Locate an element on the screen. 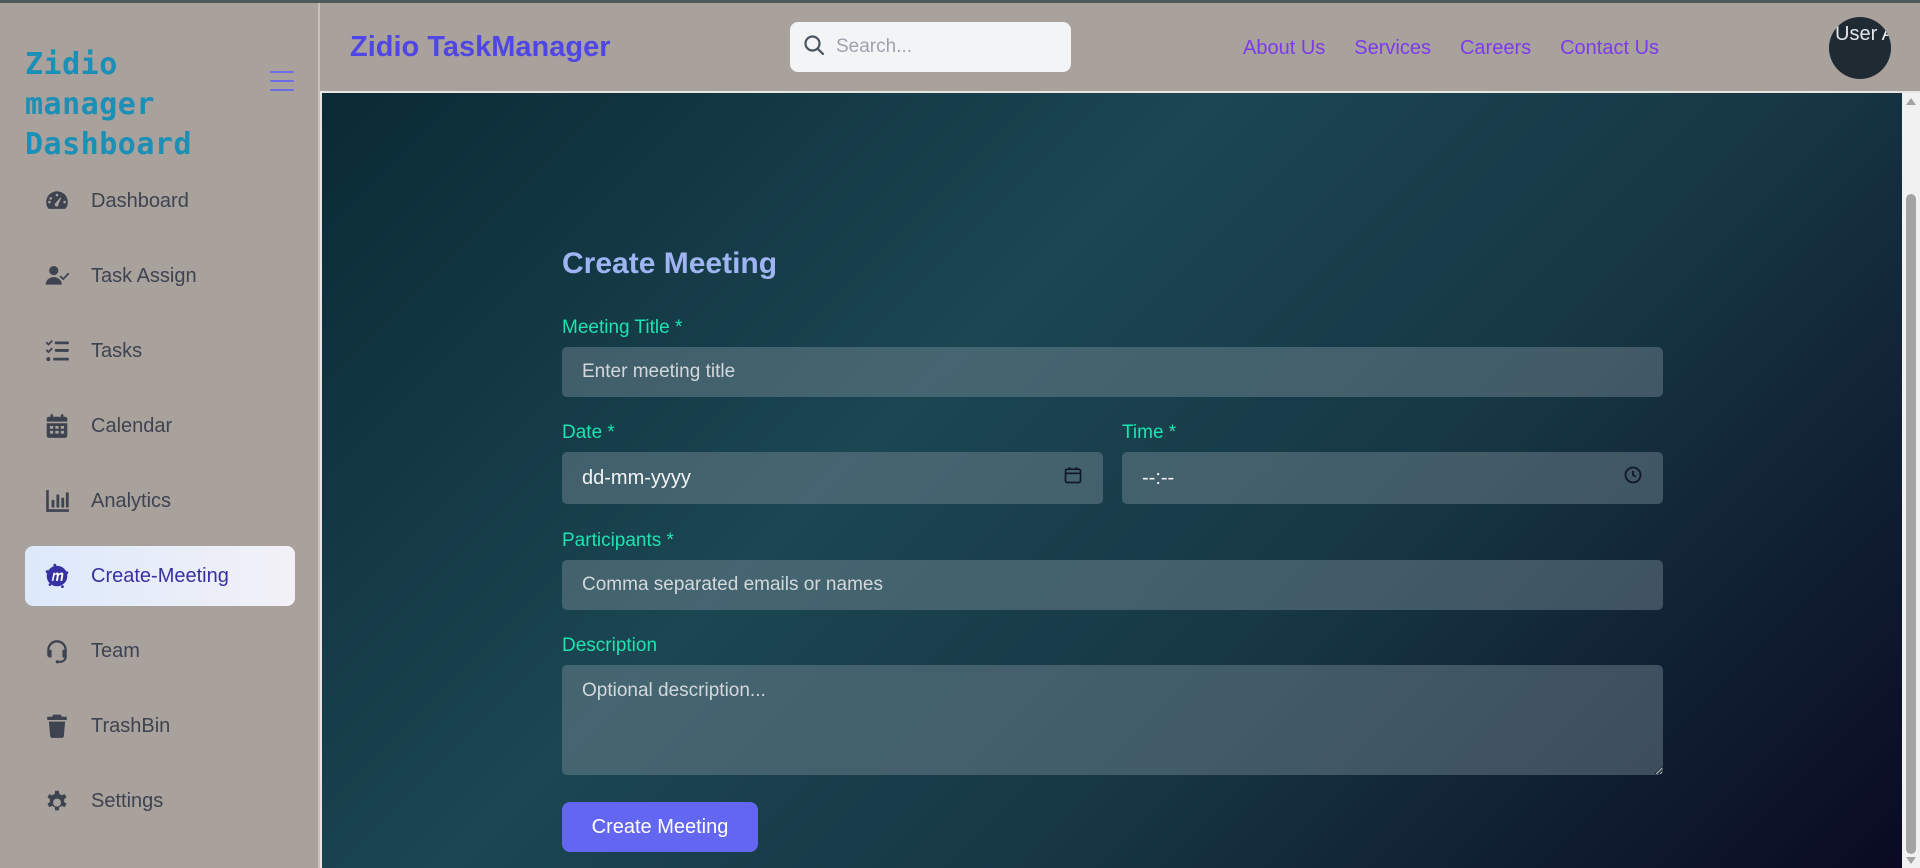  trash-icon is located at coordinates (57, 726).